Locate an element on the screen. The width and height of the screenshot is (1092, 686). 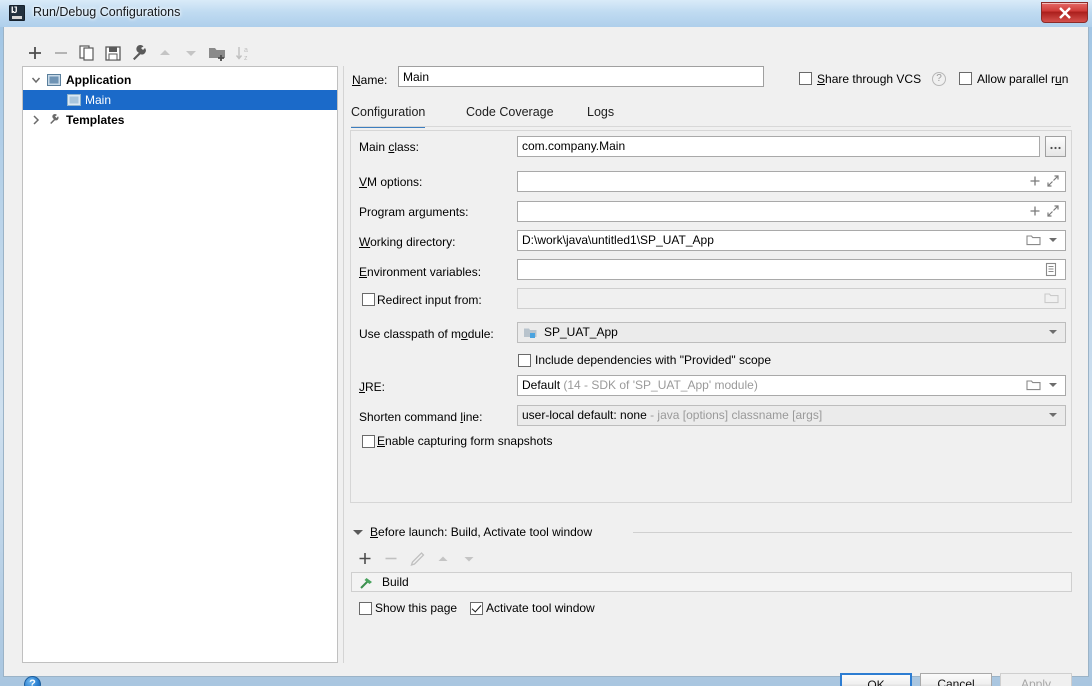
task-move-up-button is located at coordinates (443, 560).